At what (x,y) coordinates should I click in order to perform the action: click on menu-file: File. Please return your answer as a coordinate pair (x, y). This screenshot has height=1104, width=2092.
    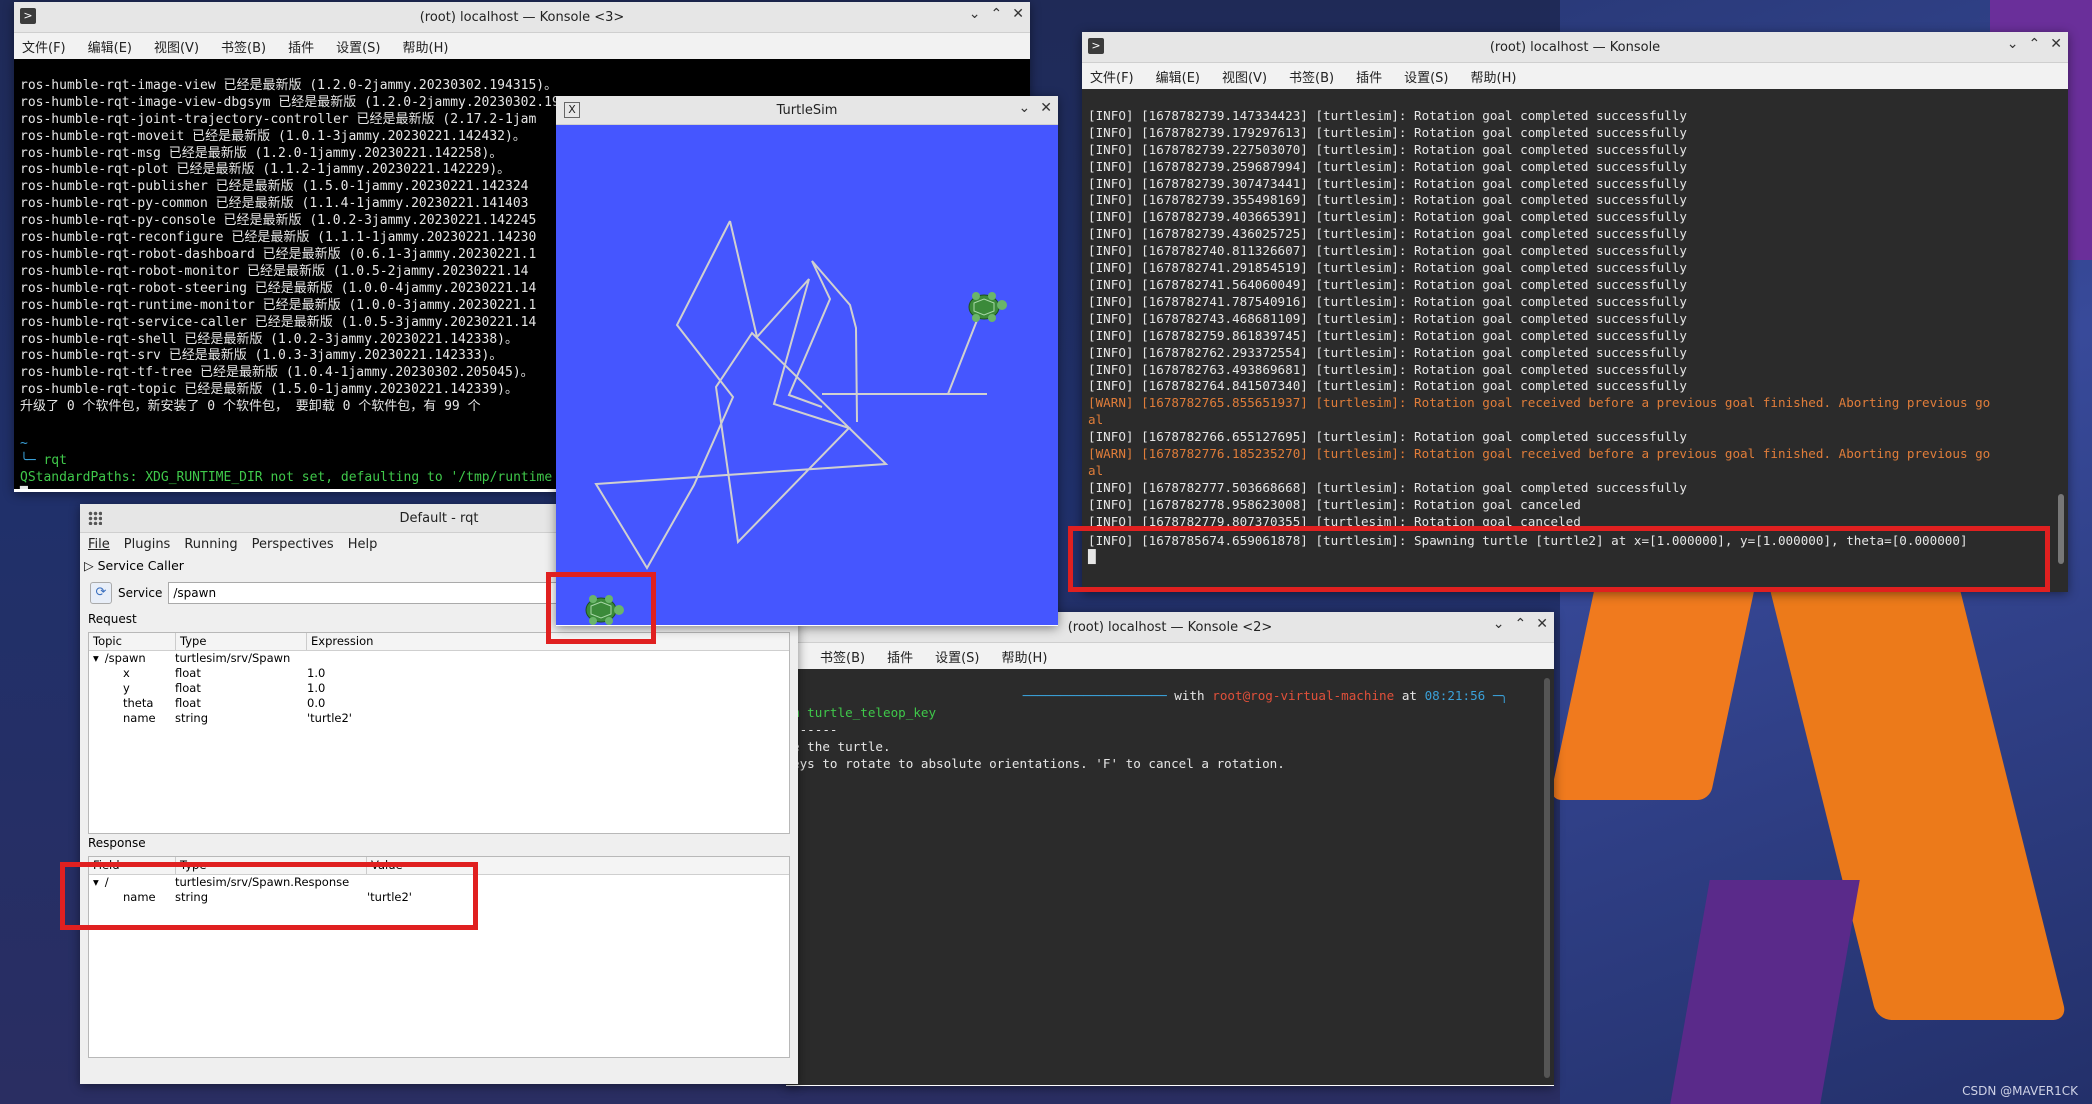
    Looking at the image, I should click on (99, 544).